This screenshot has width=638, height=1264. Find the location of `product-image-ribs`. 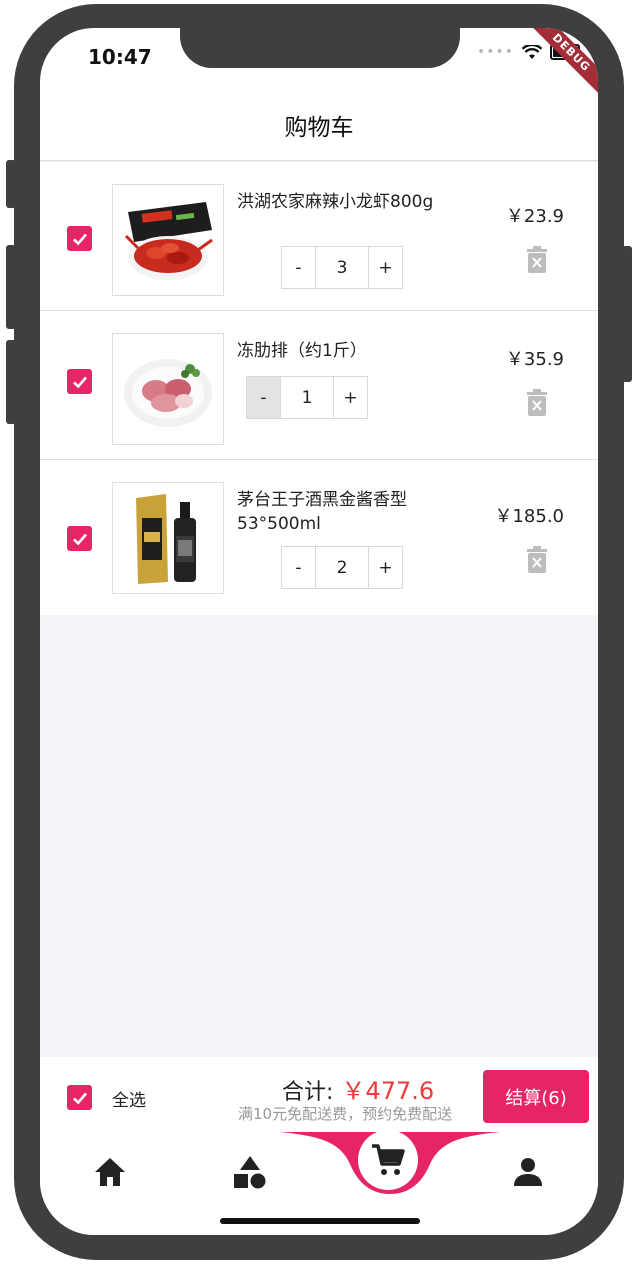

product-image-ribs is located at coordinates (168, 389).